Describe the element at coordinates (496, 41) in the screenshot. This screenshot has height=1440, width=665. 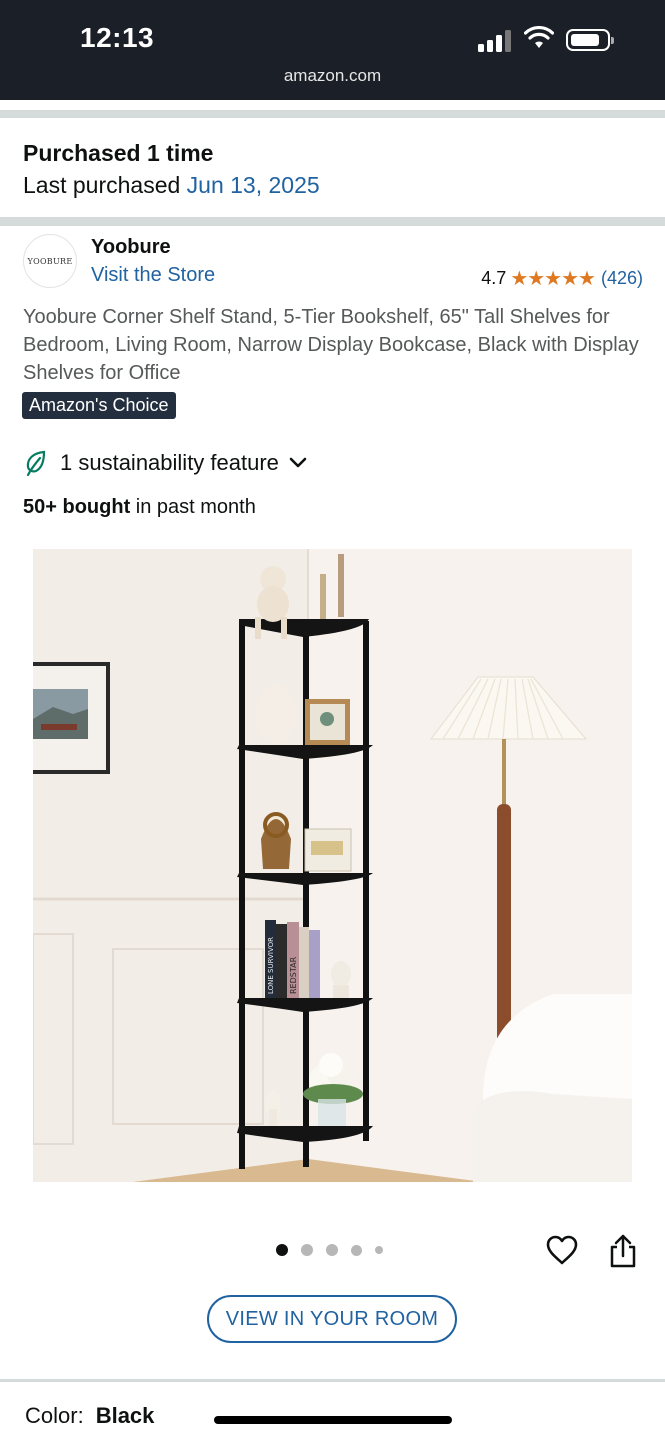
I see `signal-icon` at that location.